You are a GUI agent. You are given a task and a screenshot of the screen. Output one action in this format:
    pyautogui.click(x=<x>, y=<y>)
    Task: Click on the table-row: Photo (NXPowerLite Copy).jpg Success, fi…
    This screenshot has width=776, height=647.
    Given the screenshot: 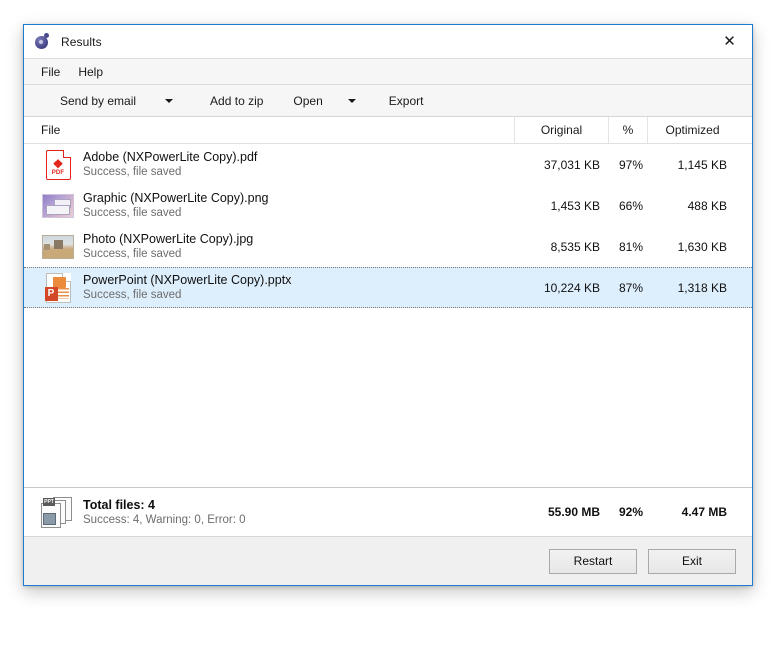 What is the action you would take?
    pyautogui.click(x=388, y=246)
    